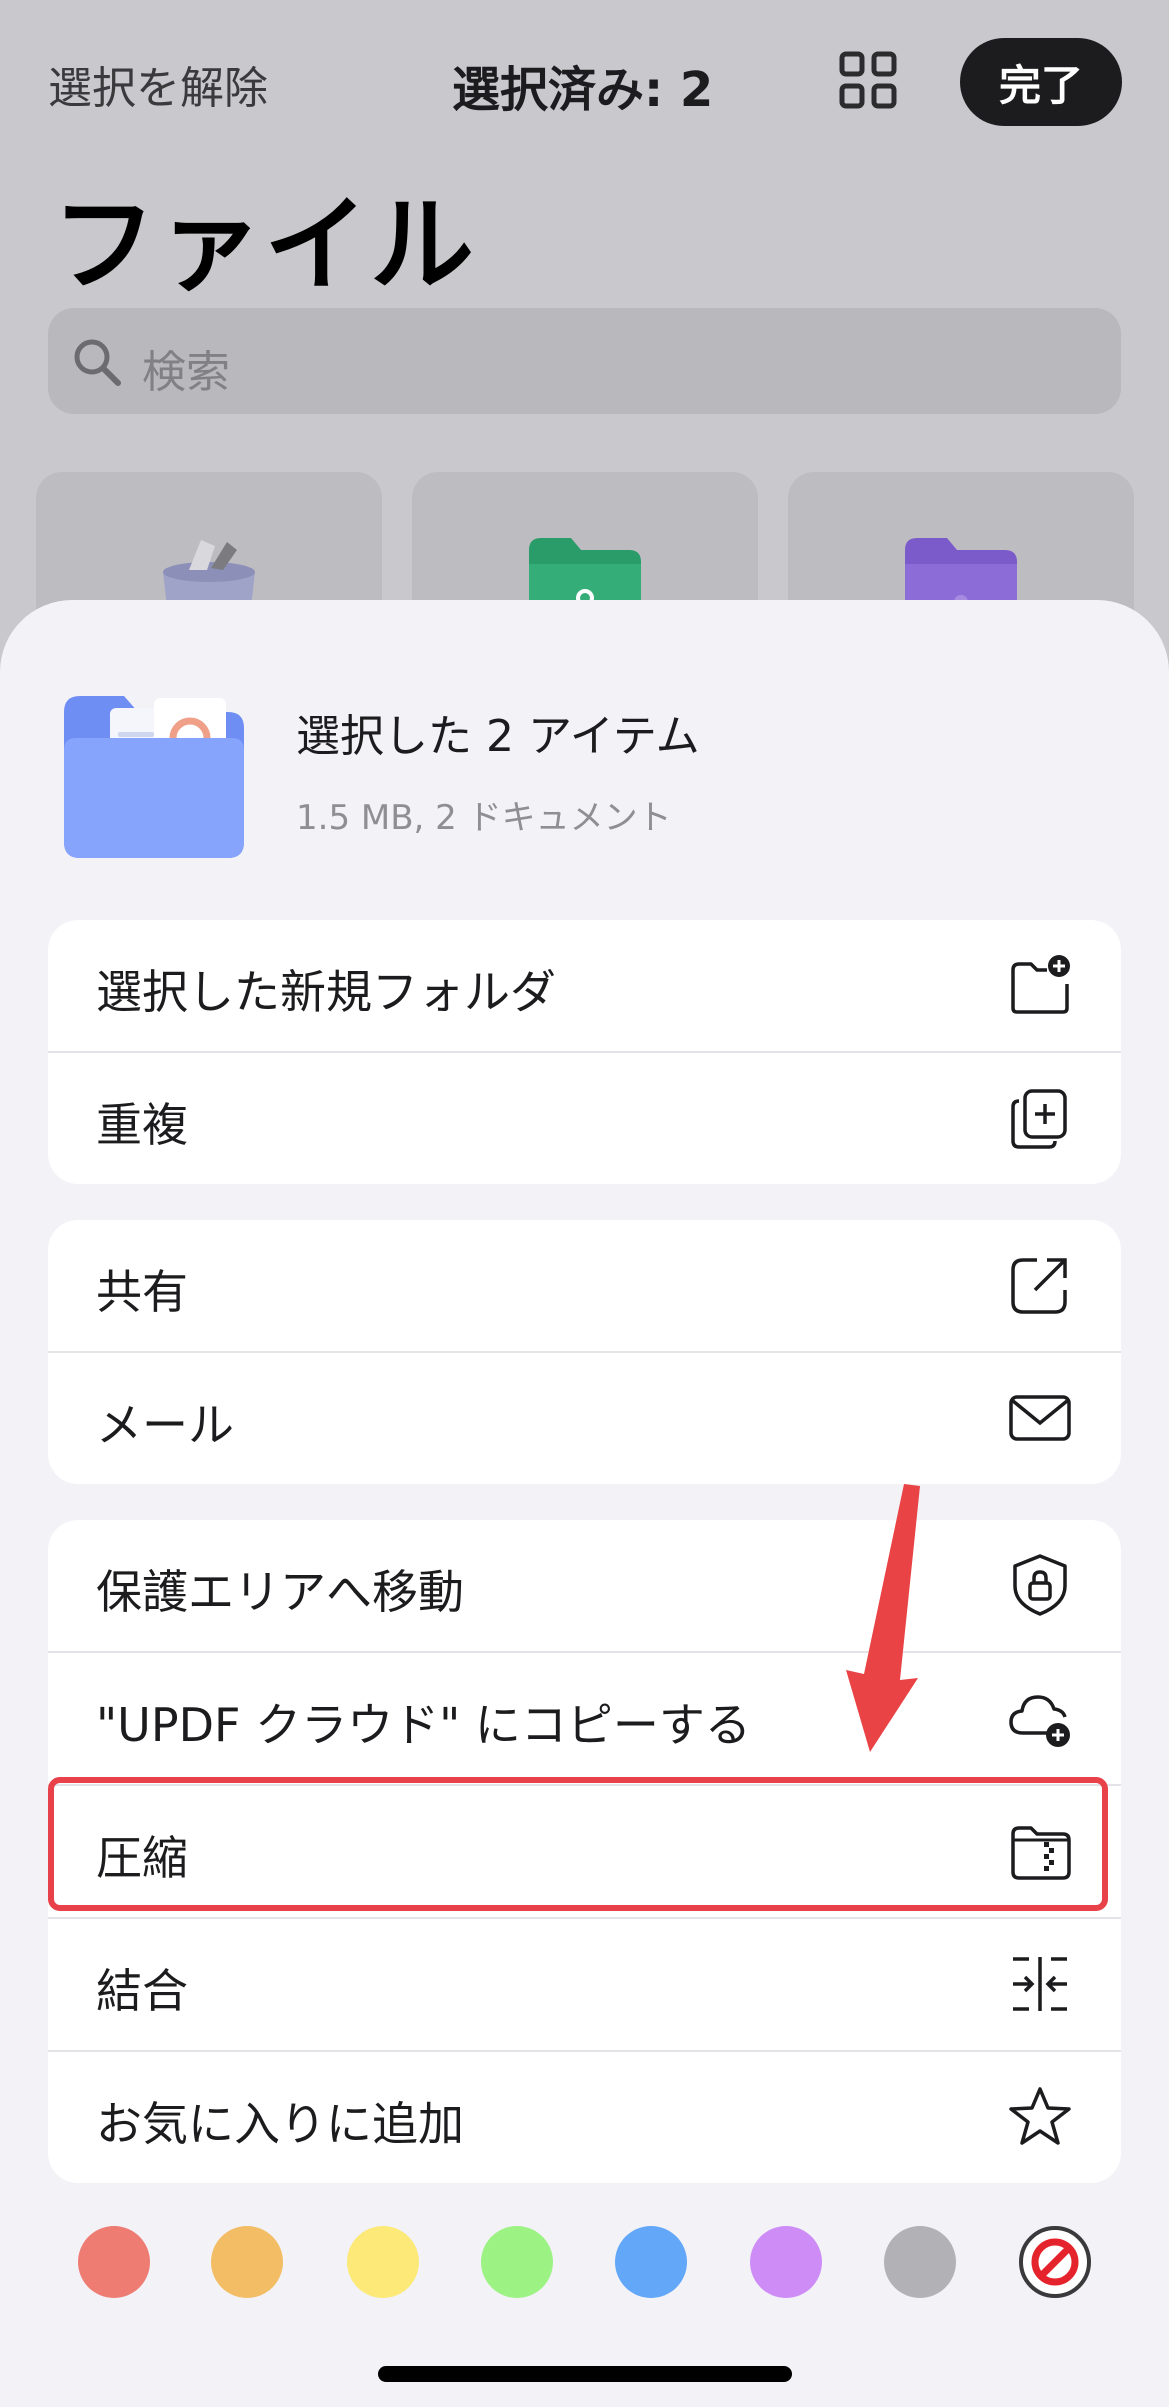 This screenshot has width=1169, height=2407. What do you see at coordinates (142, 1858) in the screenshot?
I see `menu-item-label: 圧縮` at bounding box center [142, 1858].